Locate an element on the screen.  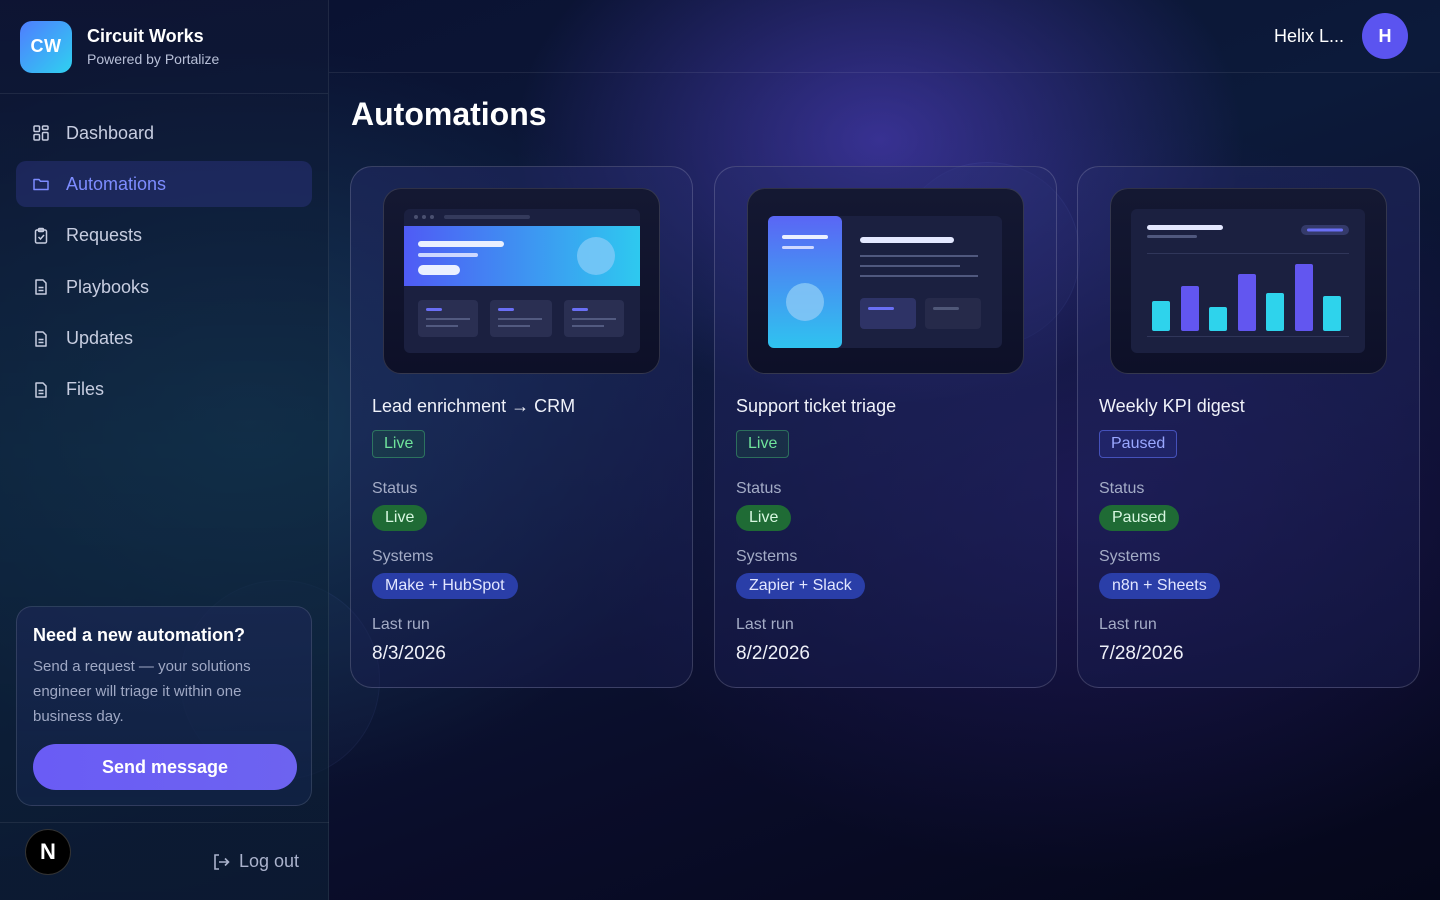
status-pill: Paused is located at coordinates (1139, 518).